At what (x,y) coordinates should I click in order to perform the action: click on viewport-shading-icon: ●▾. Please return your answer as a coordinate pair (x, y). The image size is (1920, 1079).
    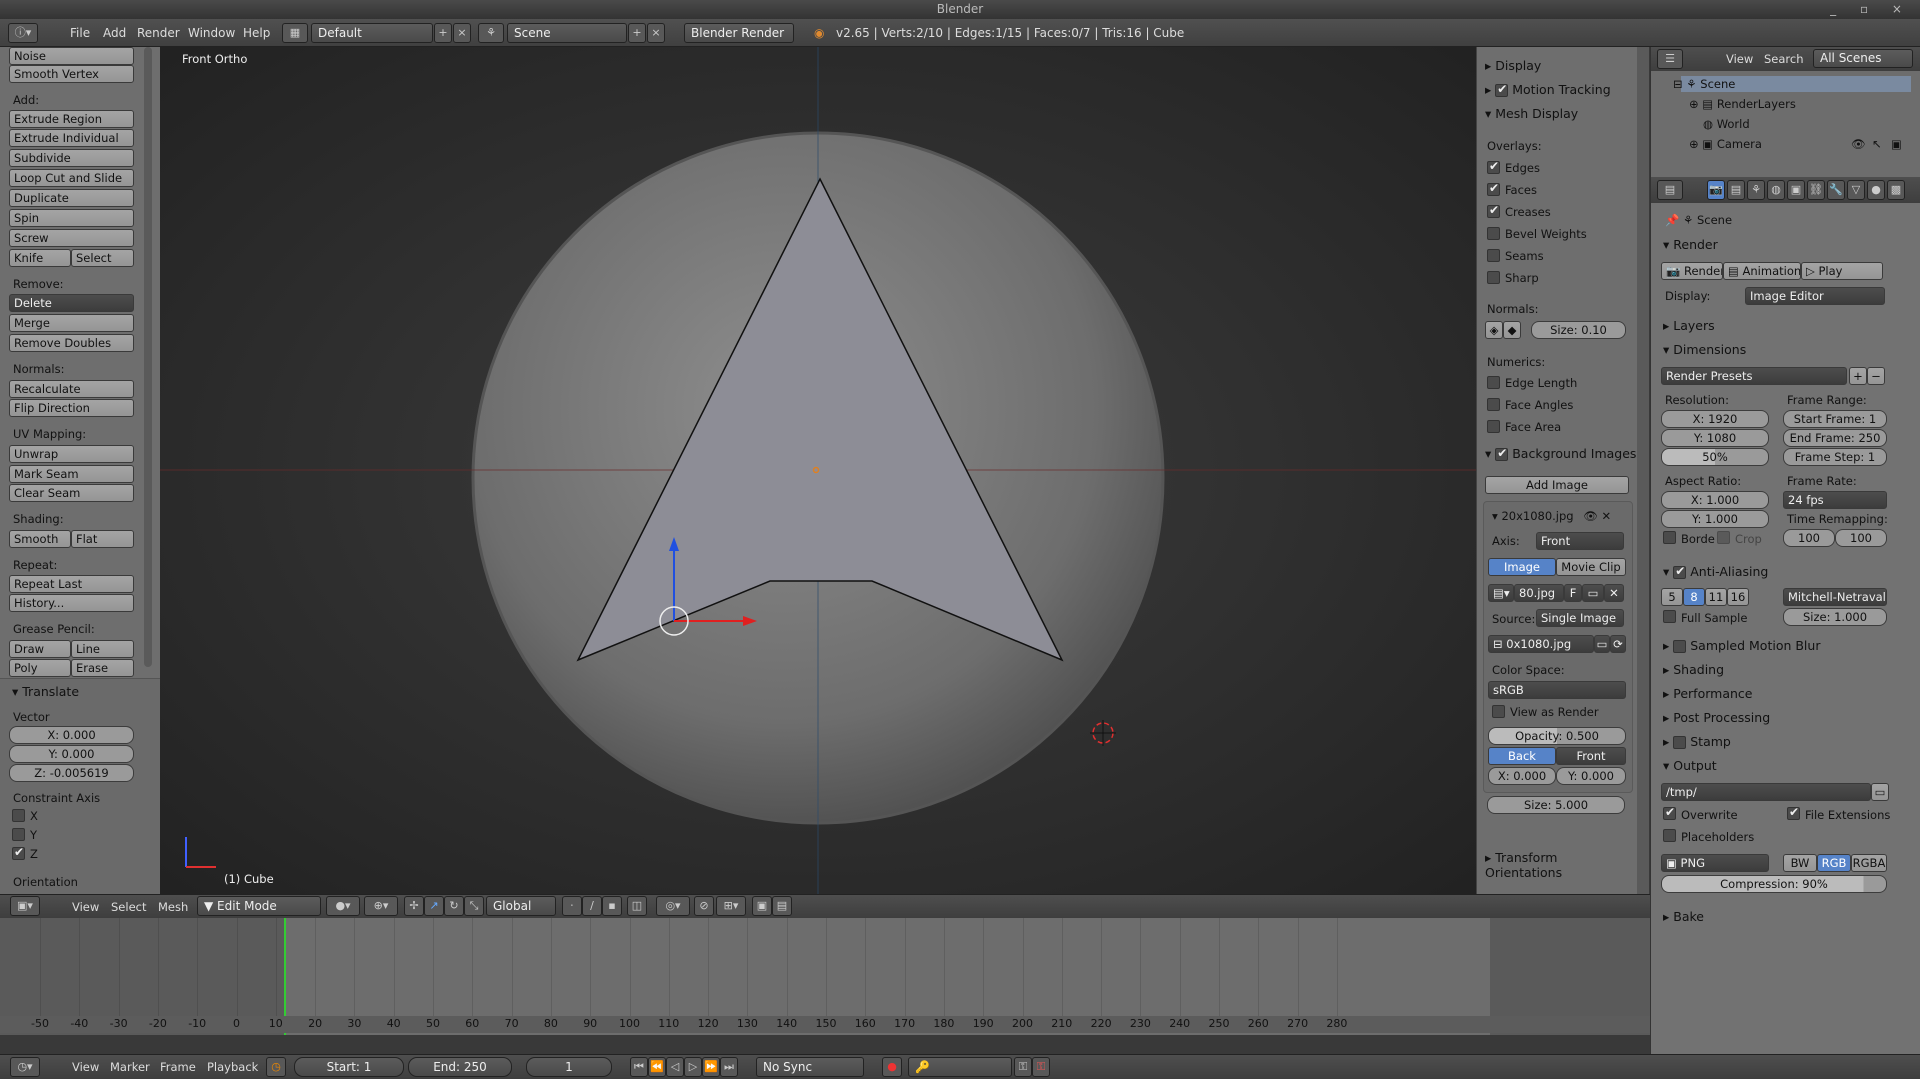
    Looking at the image, I should click on (343, 906).